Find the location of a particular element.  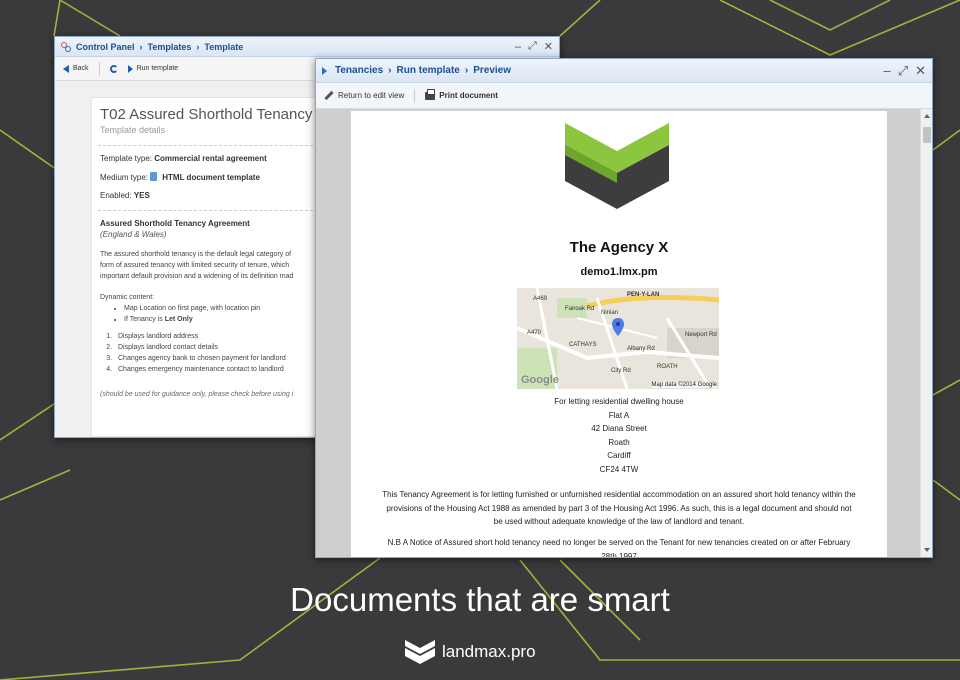

expand-arrow-icon is located at coordinates (324, 70).